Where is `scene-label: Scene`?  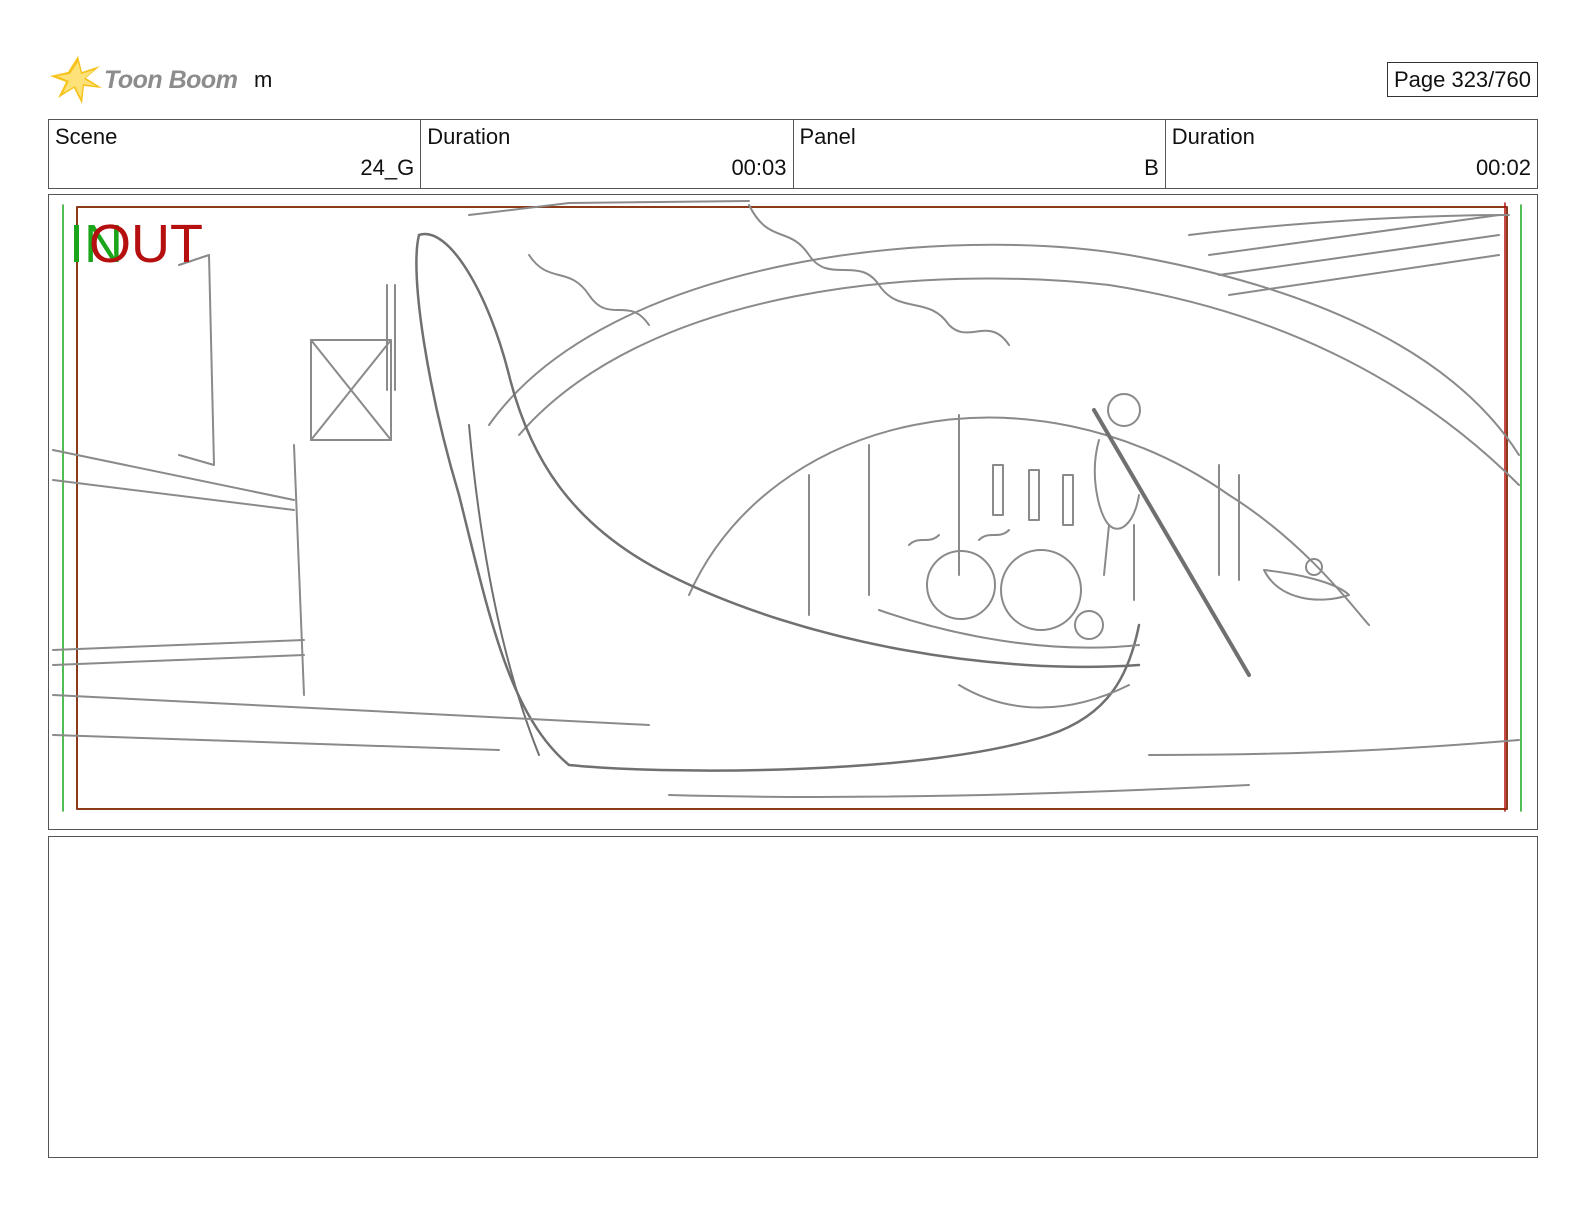 scene-label: Scene is located at coordinates (86, 136).